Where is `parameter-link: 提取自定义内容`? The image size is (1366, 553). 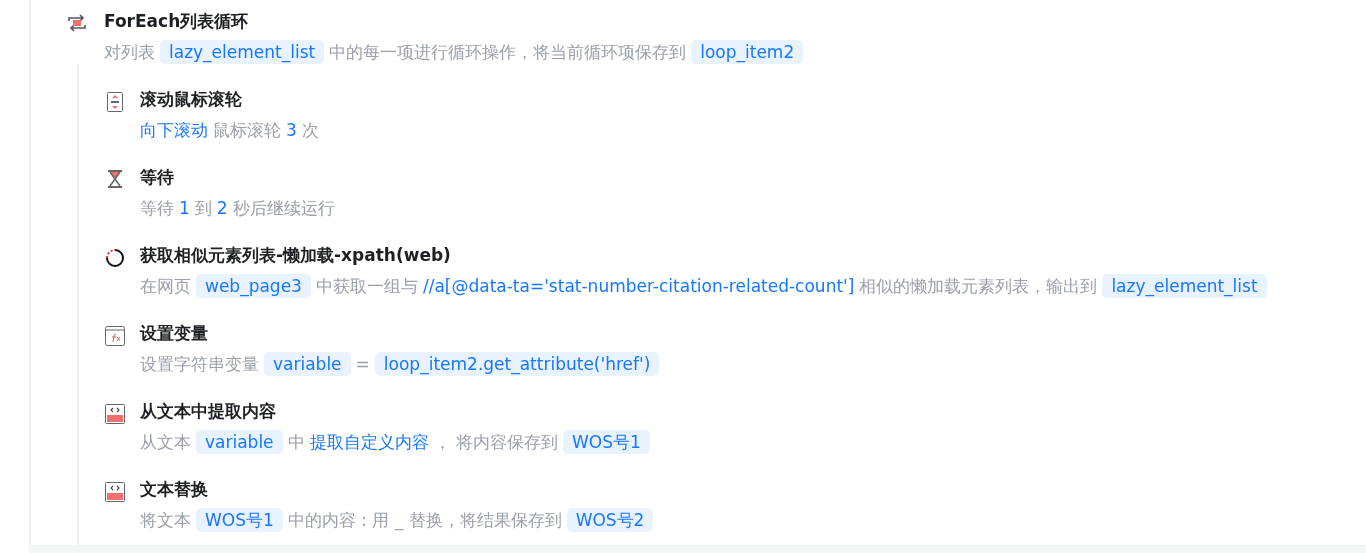 parameter-link: 提取自定义内容 is located at coordinates (369, 442).